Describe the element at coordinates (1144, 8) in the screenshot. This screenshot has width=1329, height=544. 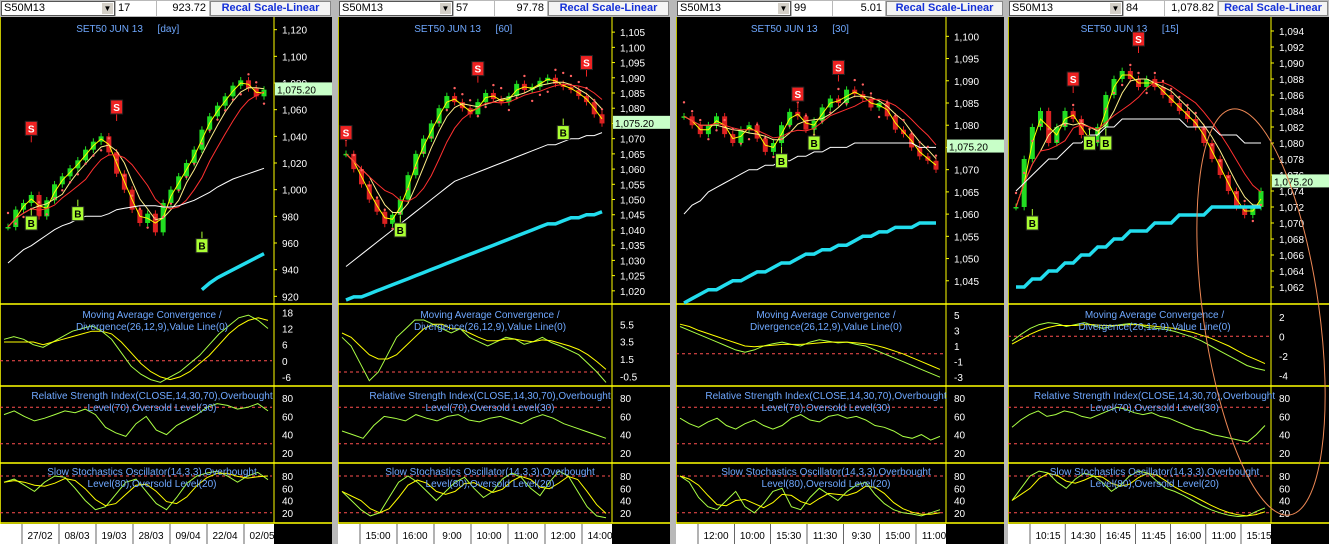
I see `bar-count-field: 84` at that location.